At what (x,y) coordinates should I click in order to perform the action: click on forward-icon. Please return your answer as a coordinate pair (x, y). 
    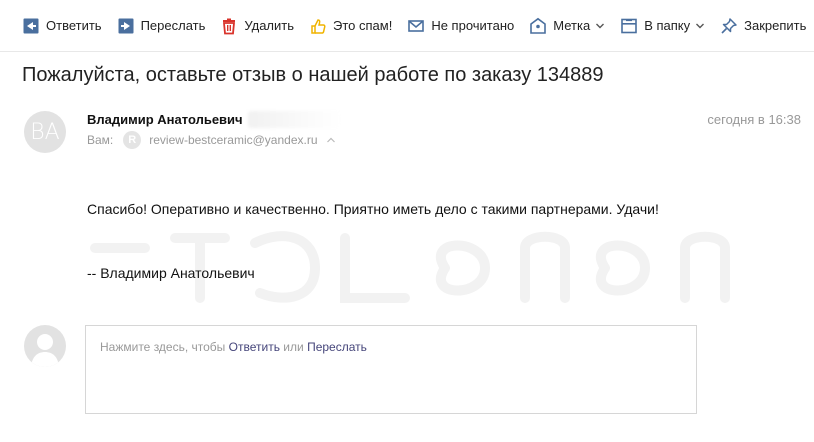
    Looking at the image, I should click on (126, 25).